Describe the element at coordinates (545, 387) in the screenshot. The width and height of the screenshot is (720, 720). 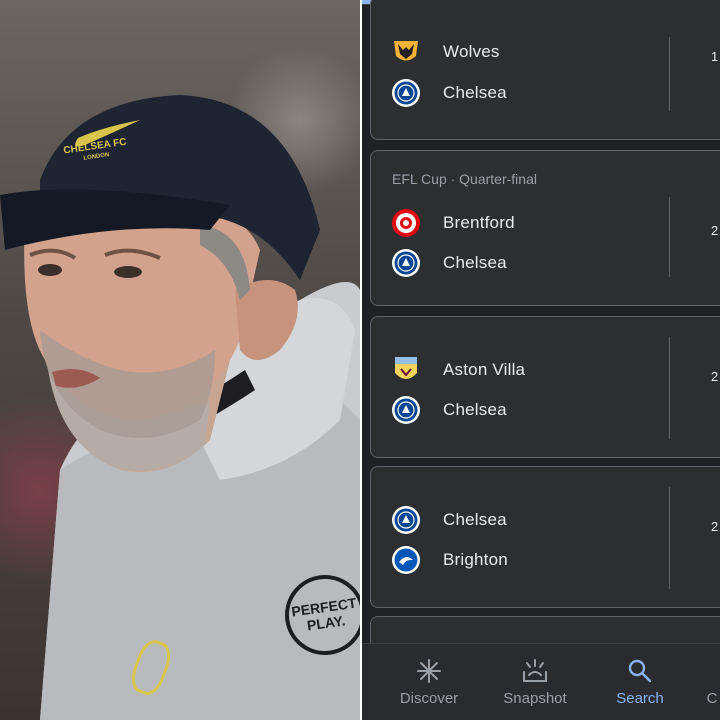
I see `match-card: Aston Villa Chelsea 2` at that location.